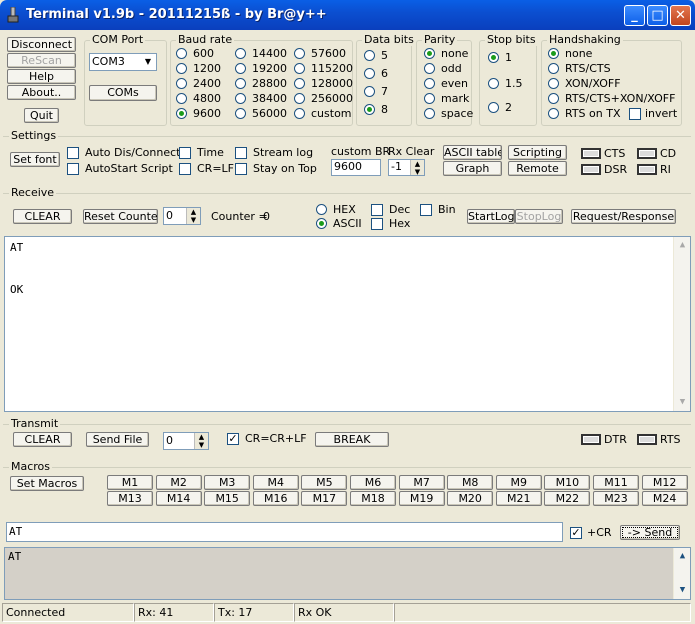 The height and width of the screenshot is (624, 695). What do you see at coordinates (429, 98) in the screenshot?
I see `parity-radio-mark` at bounding box center [429, 98].